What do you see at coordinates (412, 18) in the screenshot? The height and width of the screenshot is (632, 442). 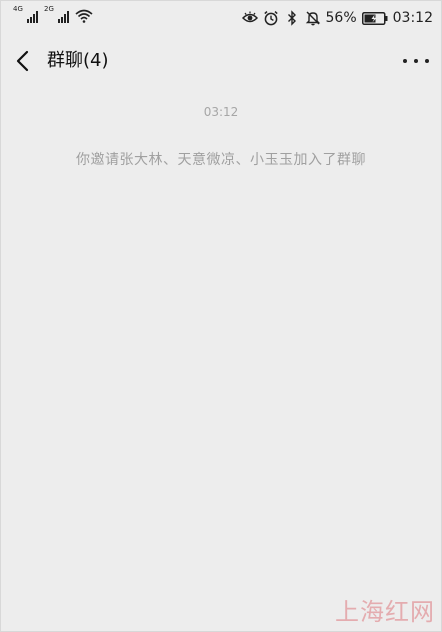 I see `status-clock: 03:12` at bounding box center [412, 18].